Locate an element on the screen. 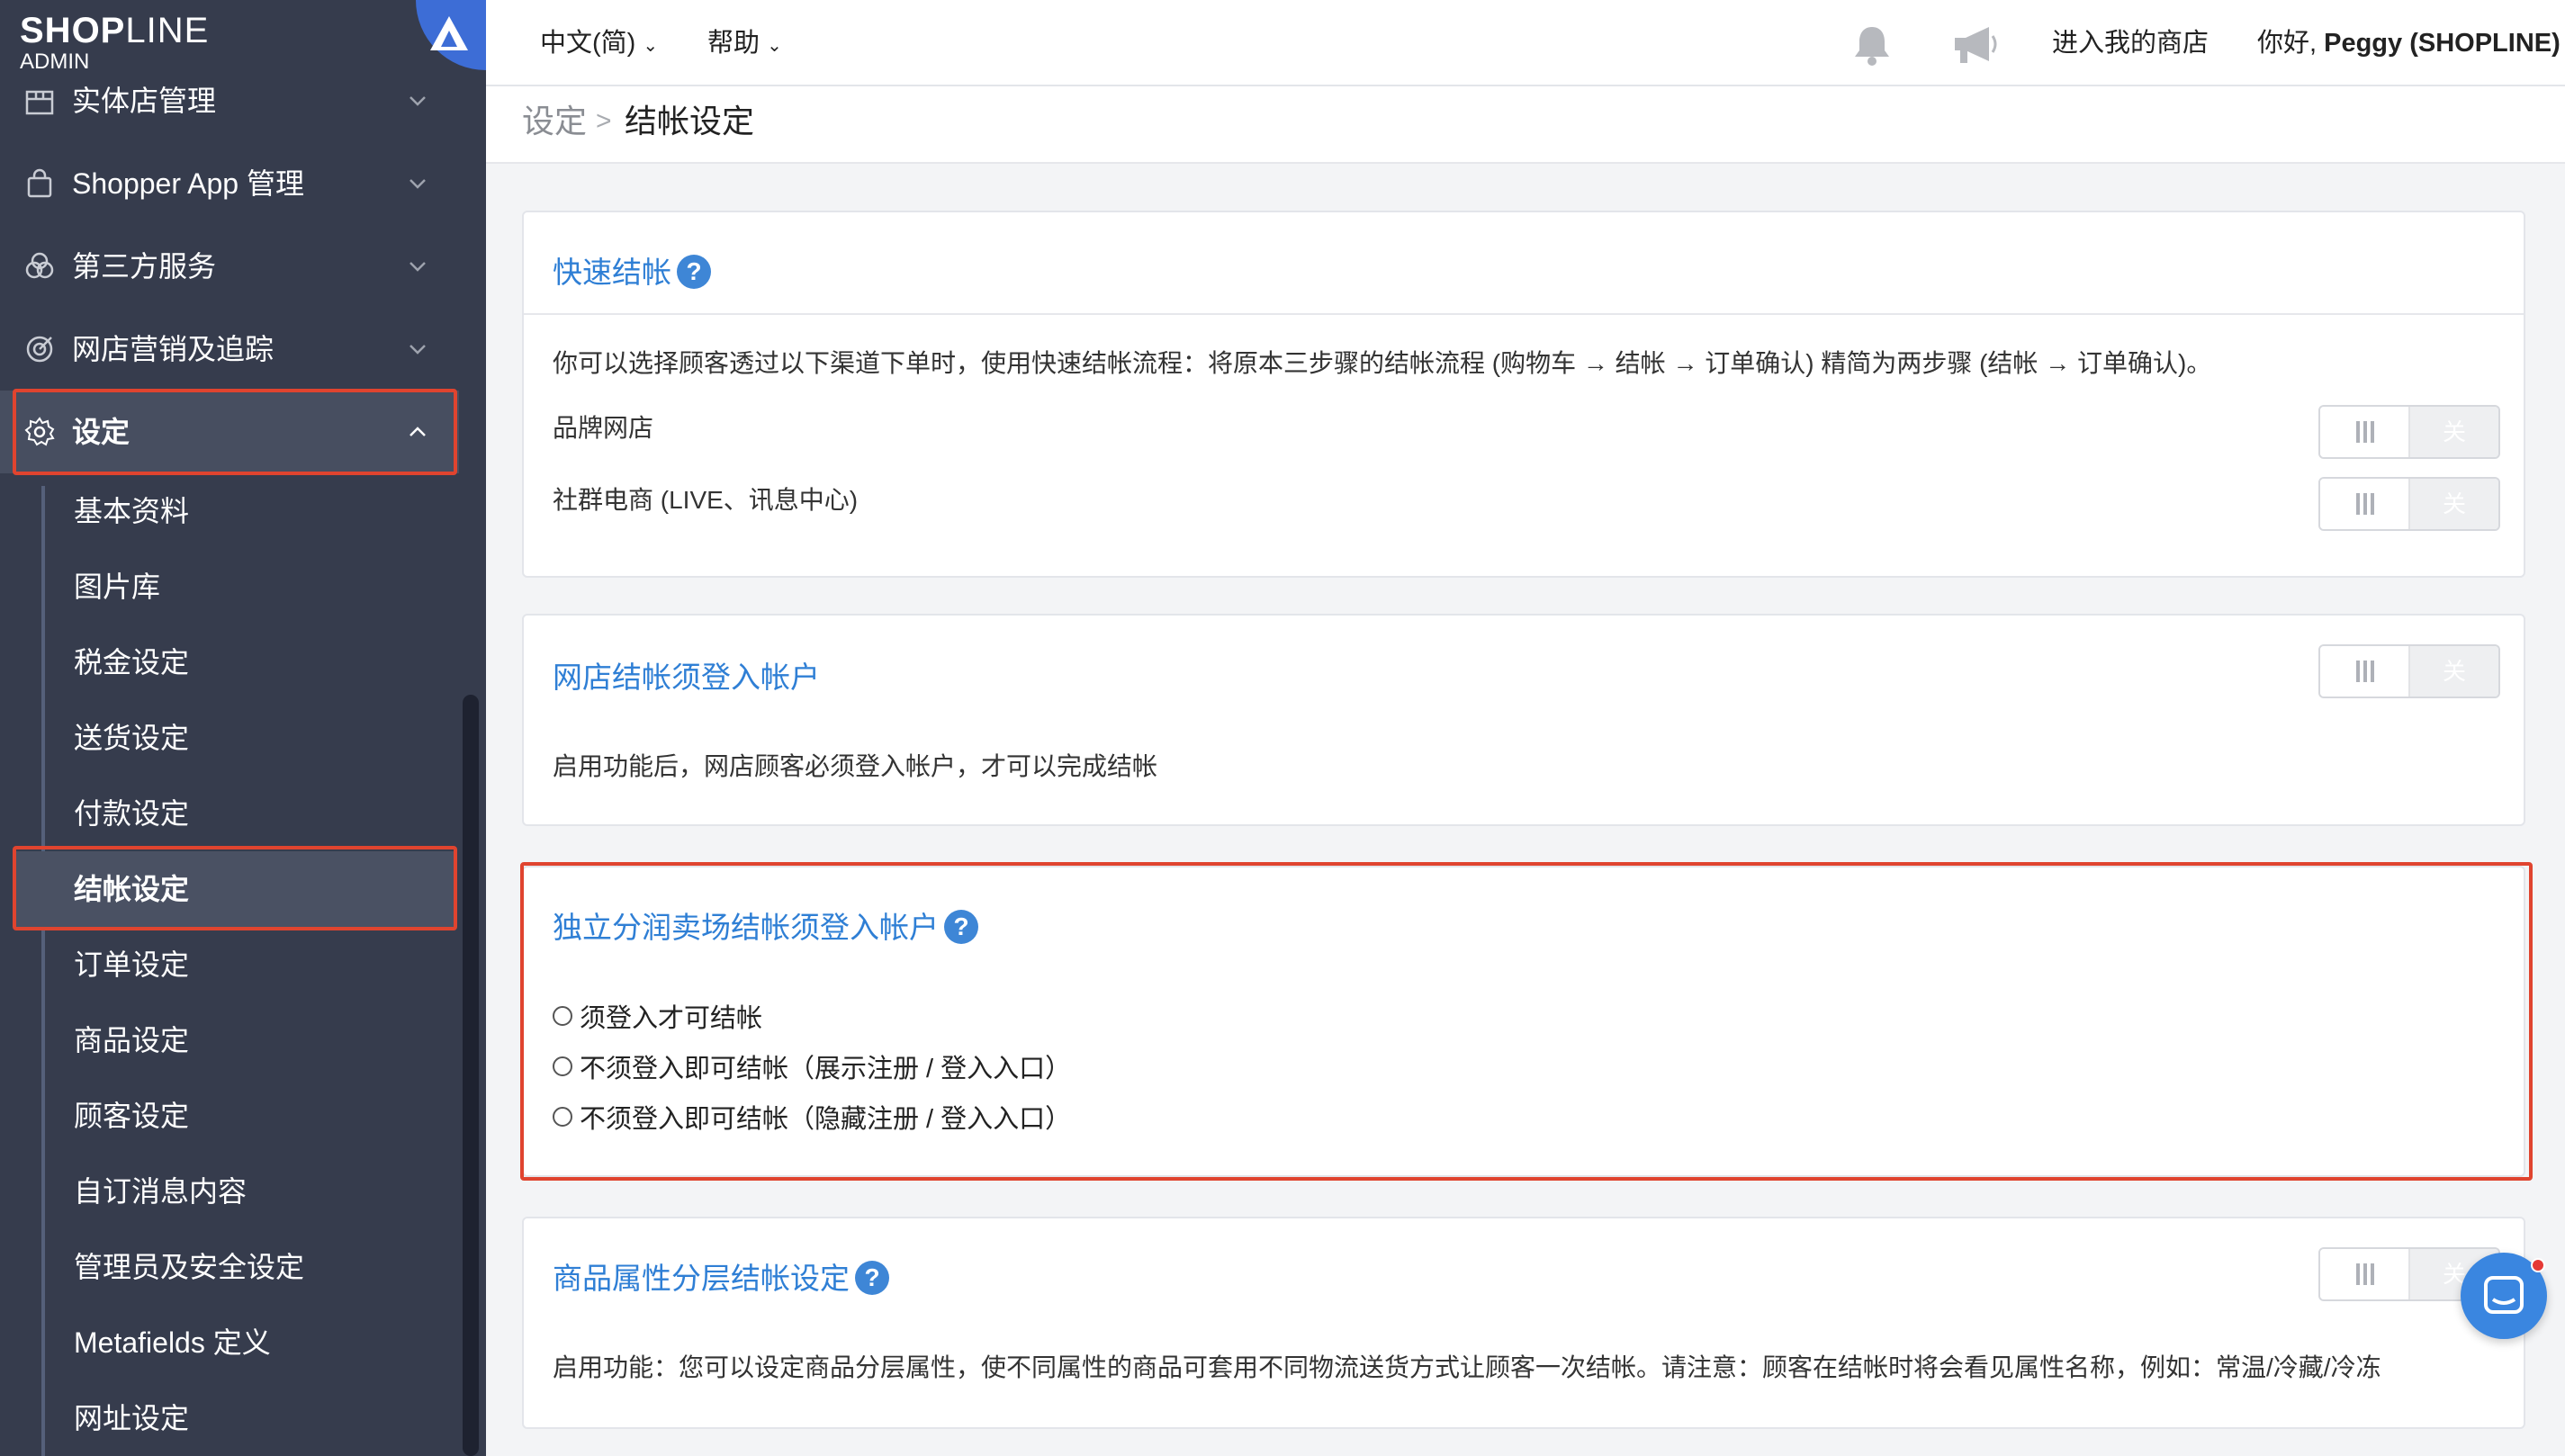  social-commerce-toggle: 关 is located at coordinates (2409, 504).